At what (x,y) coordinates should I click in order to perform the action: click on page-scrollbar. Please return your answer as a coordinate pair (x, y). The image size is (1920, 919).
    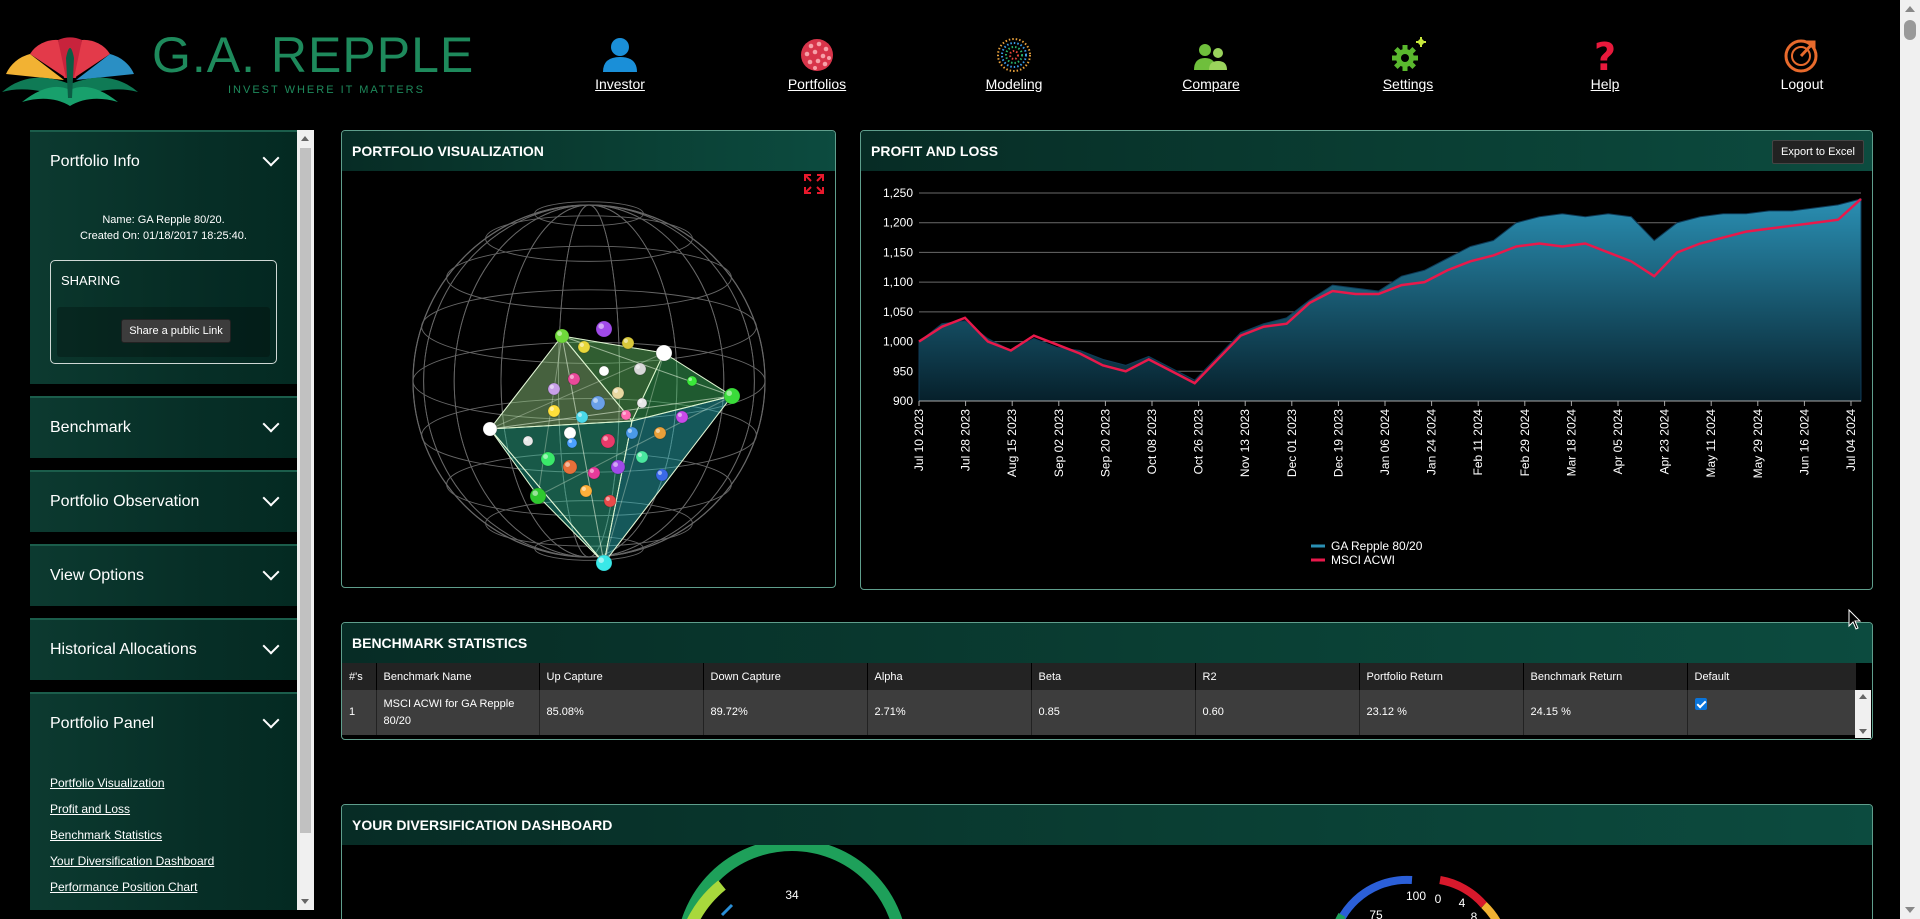
    Looking at the image, I should click on (1910, 459).